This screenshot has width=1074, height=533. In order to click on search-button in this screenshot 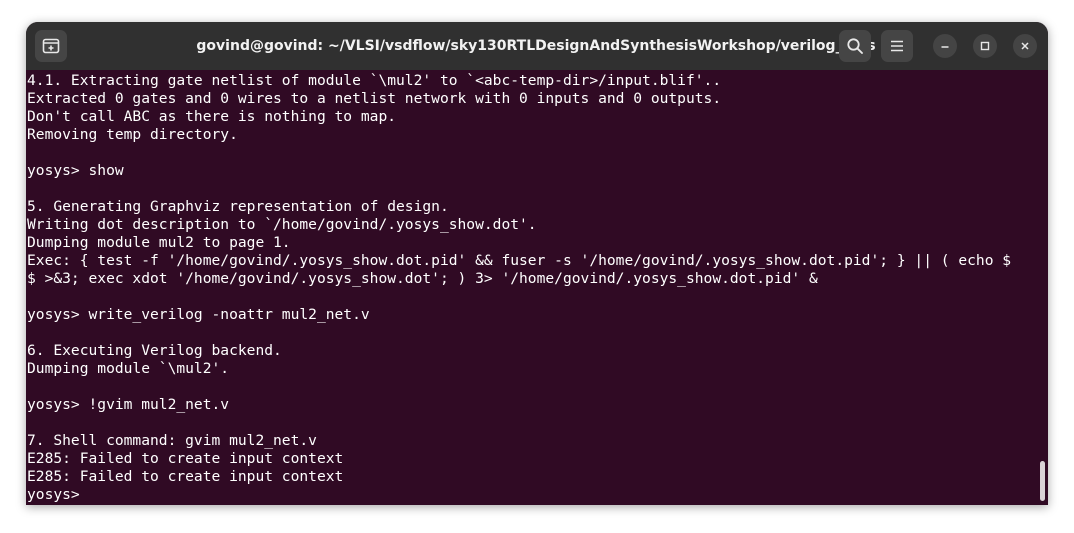, I will do `click(855, 46)`.